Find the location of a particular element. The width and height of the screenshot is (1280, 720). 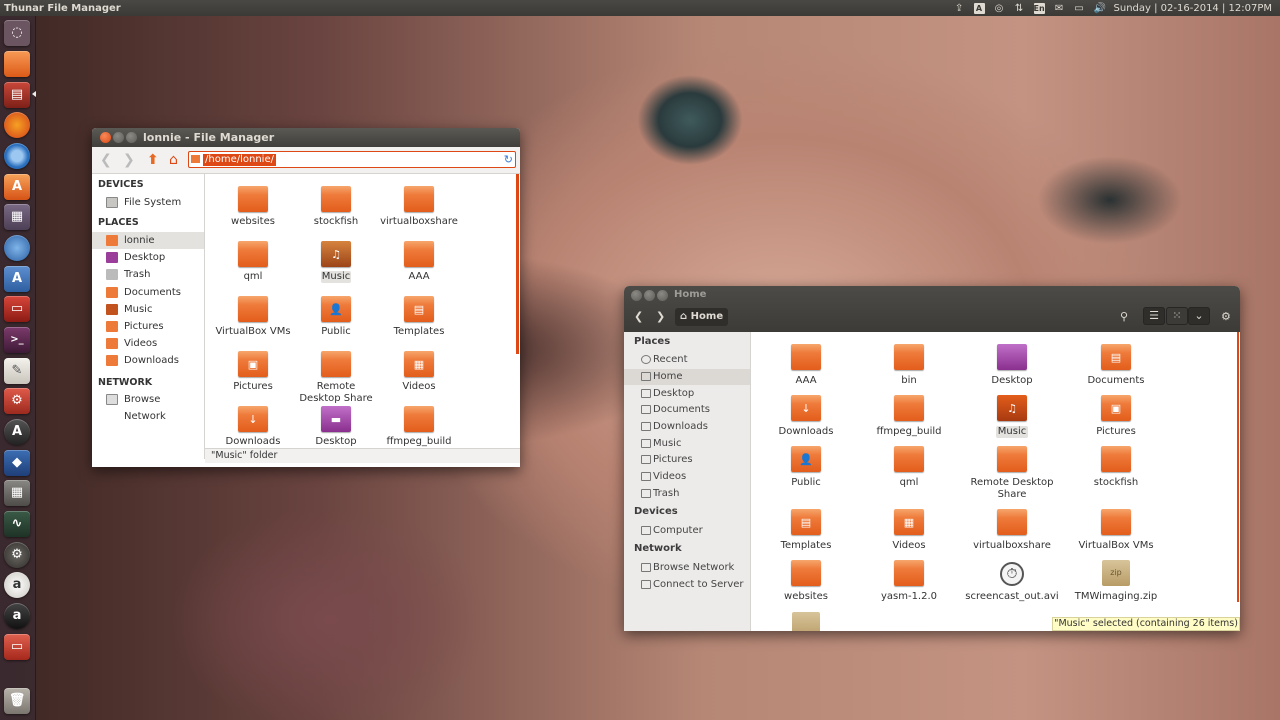

text-editor-a-icon: A is located at coordinates (17, 279).